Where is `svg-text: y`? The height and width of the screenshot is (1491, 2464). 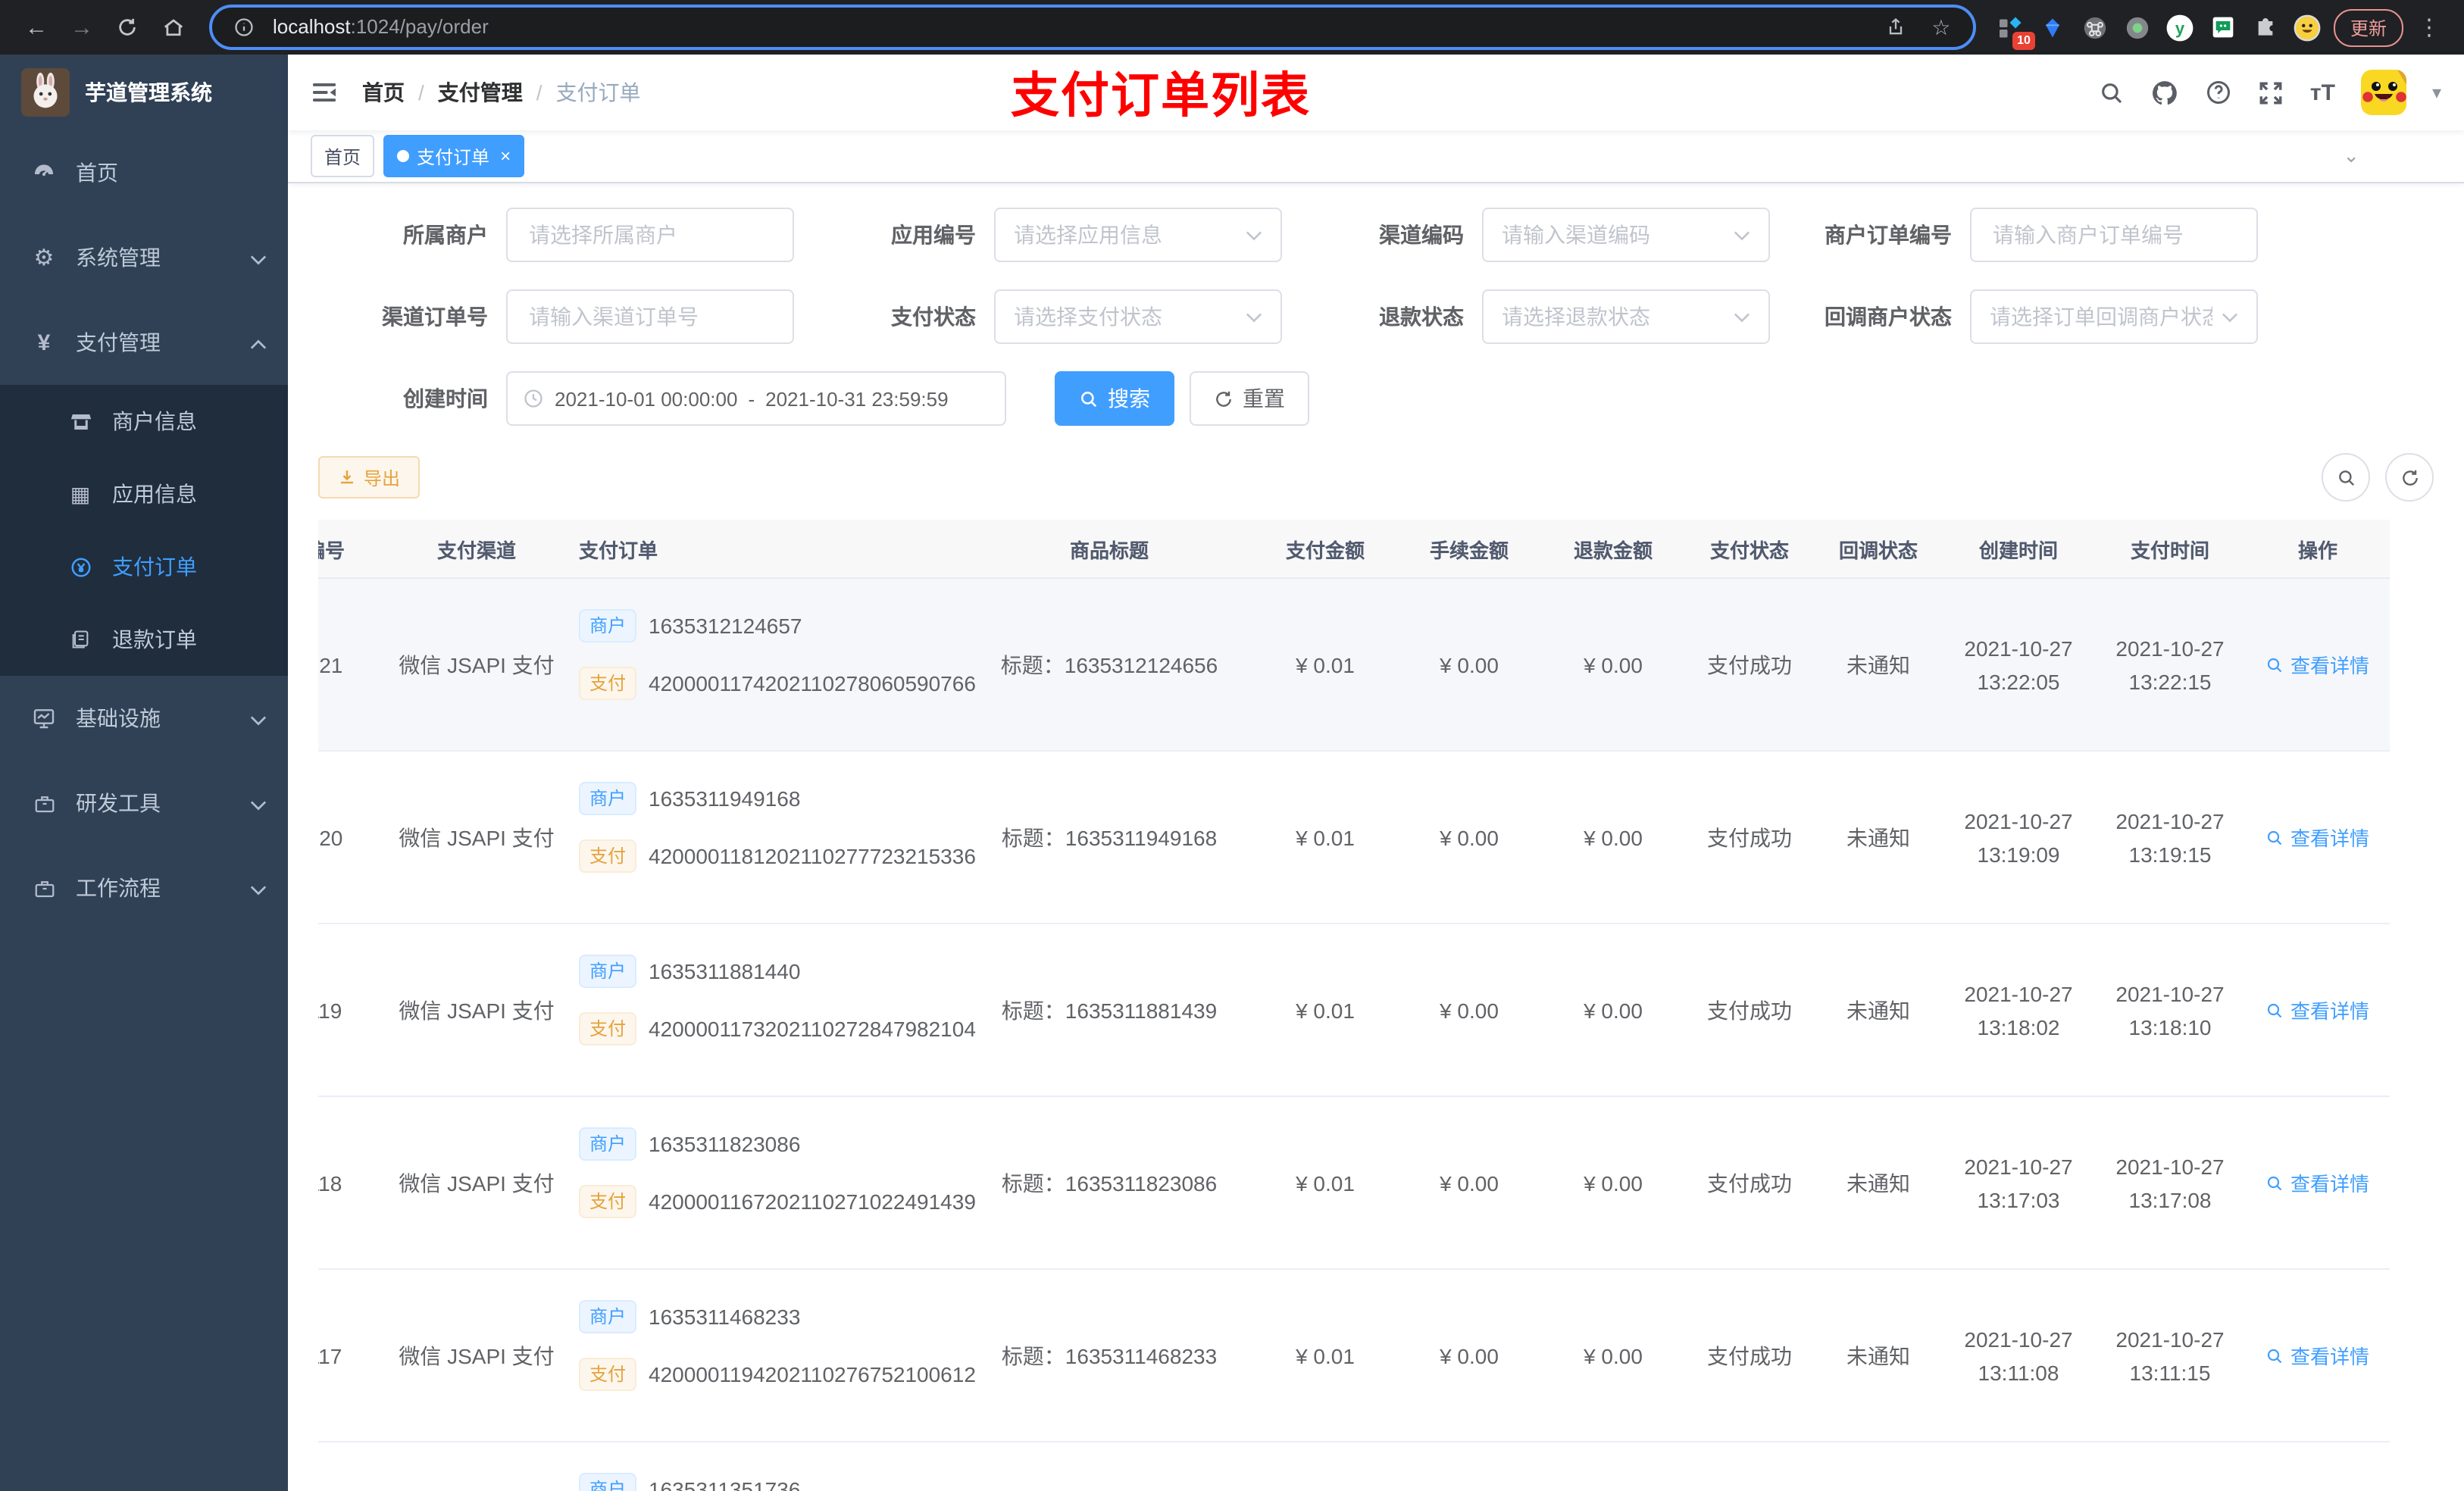
svg-text: y is located at coordinates (2181, 27).